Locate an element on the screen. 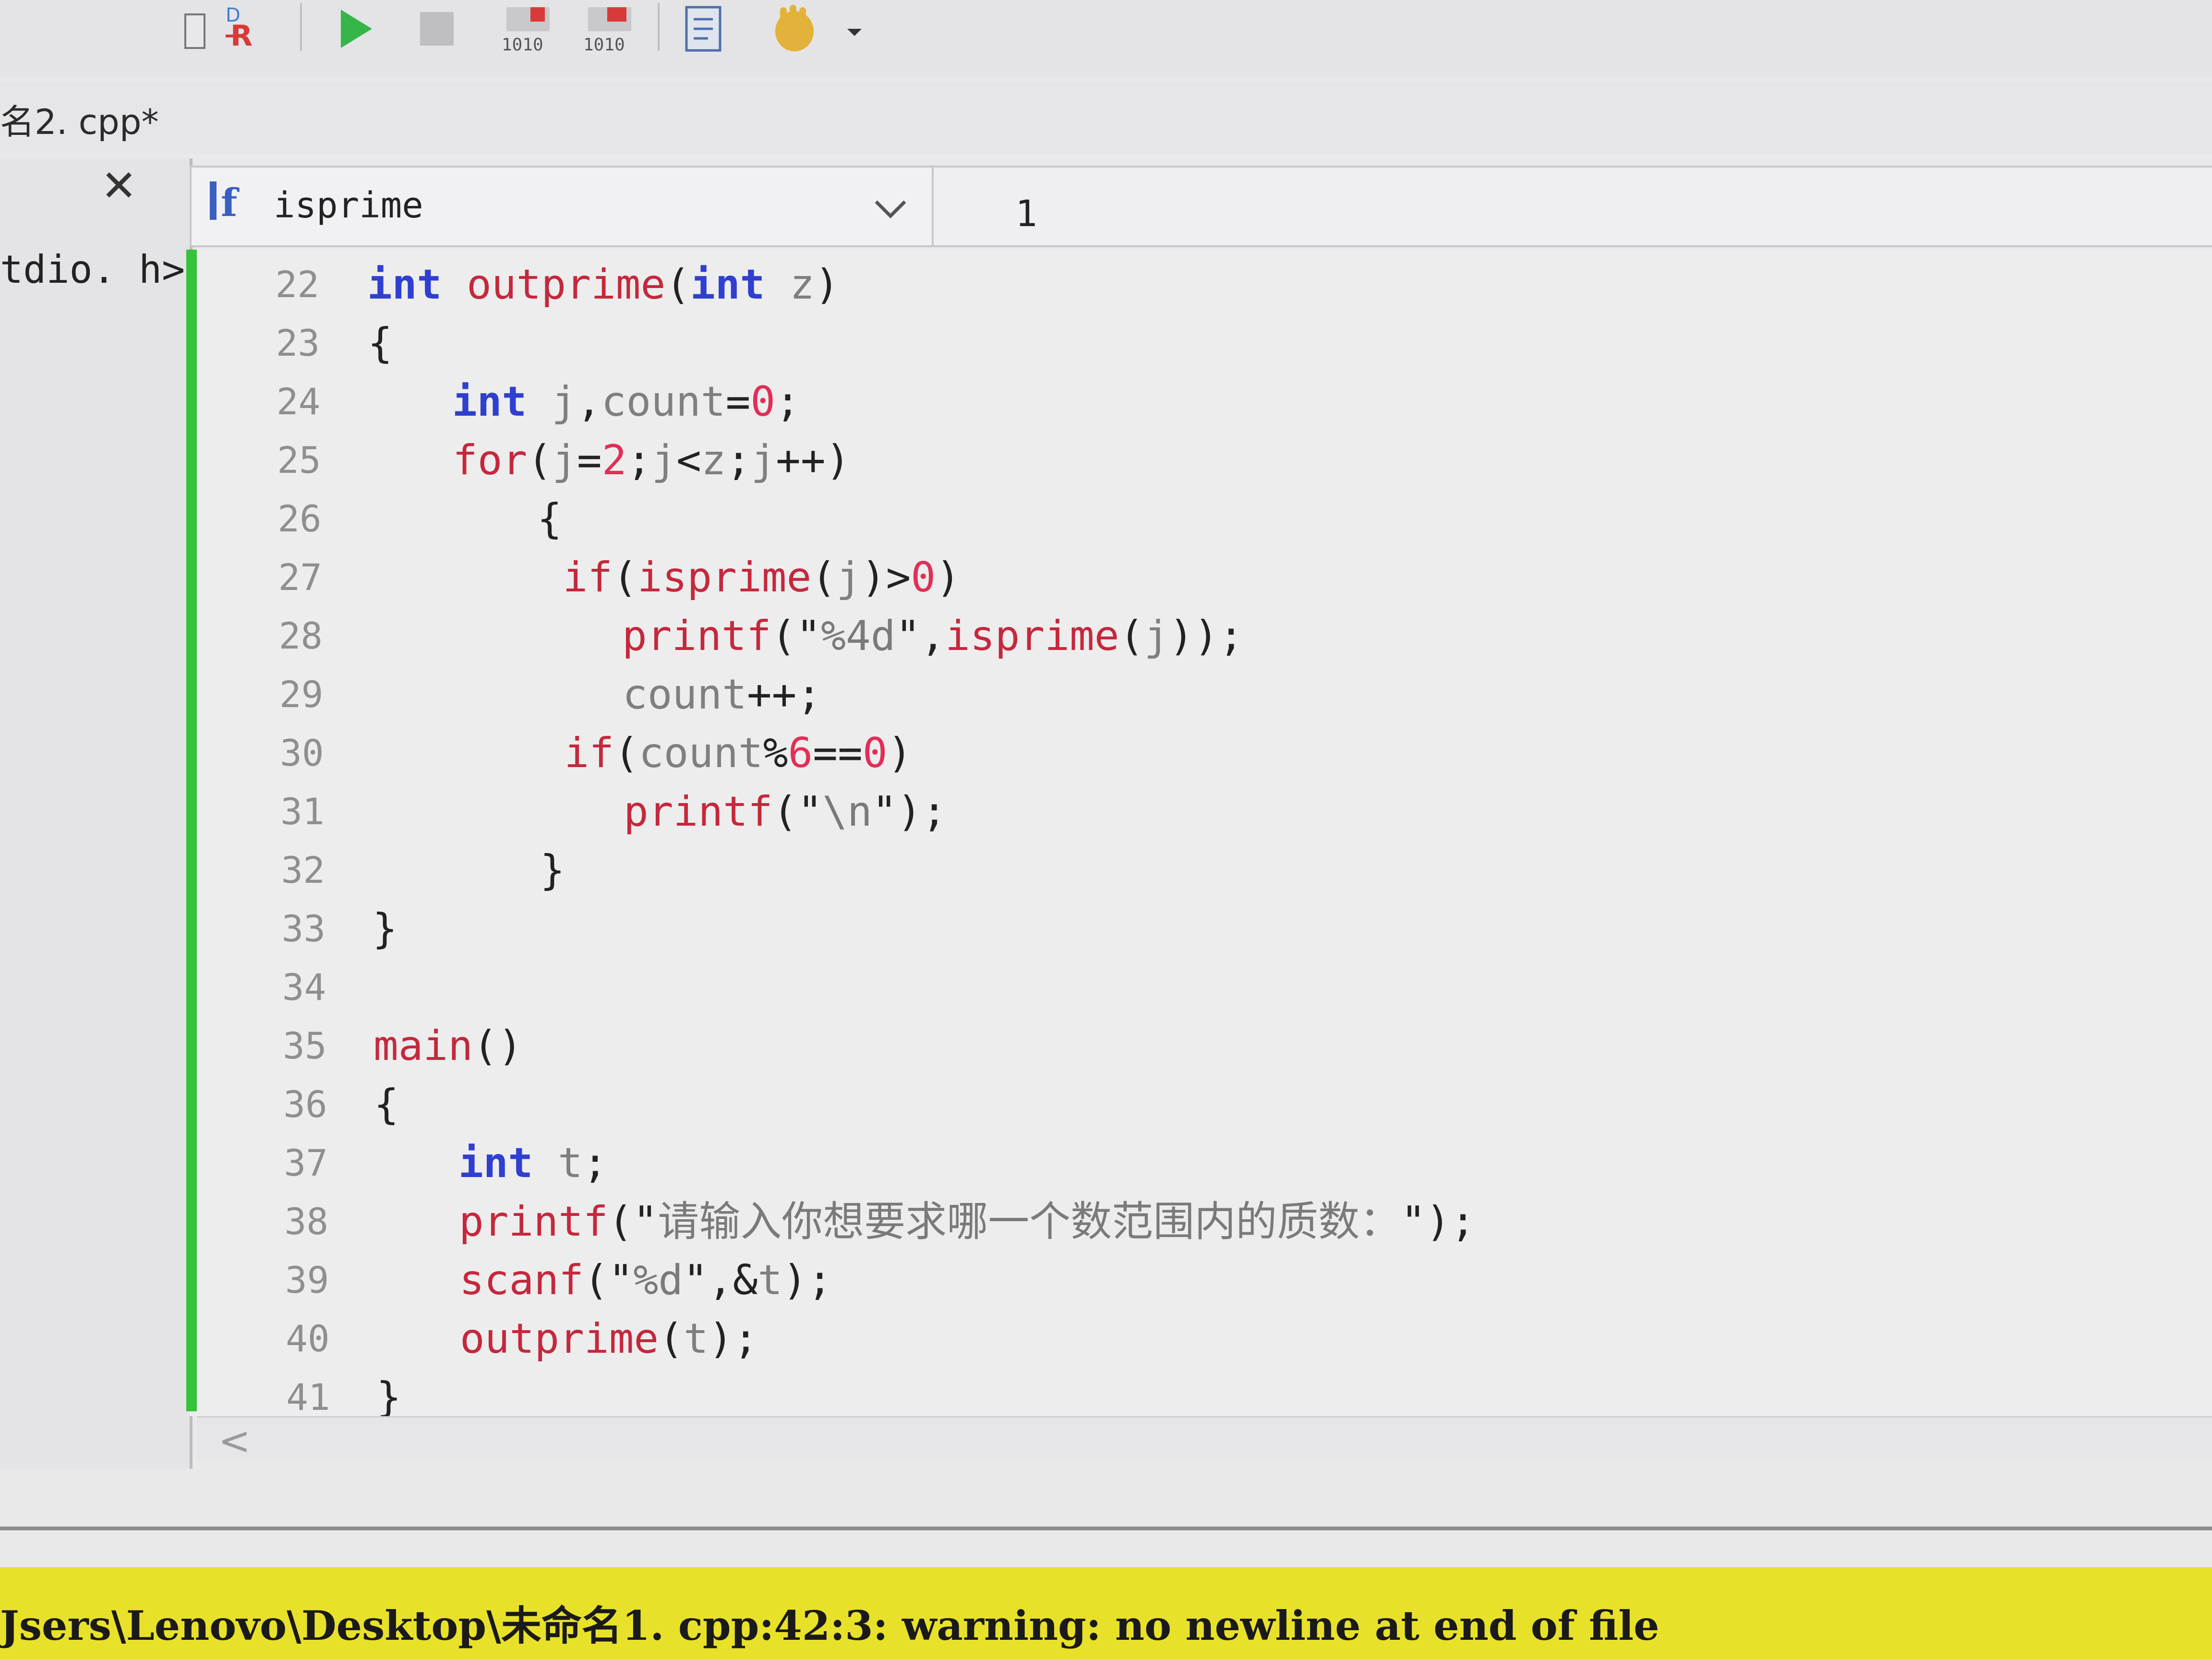 The width and height of the screenshot is (2212, 1659). horizontal-scrollbar is located at coordinates (1204, 1438).